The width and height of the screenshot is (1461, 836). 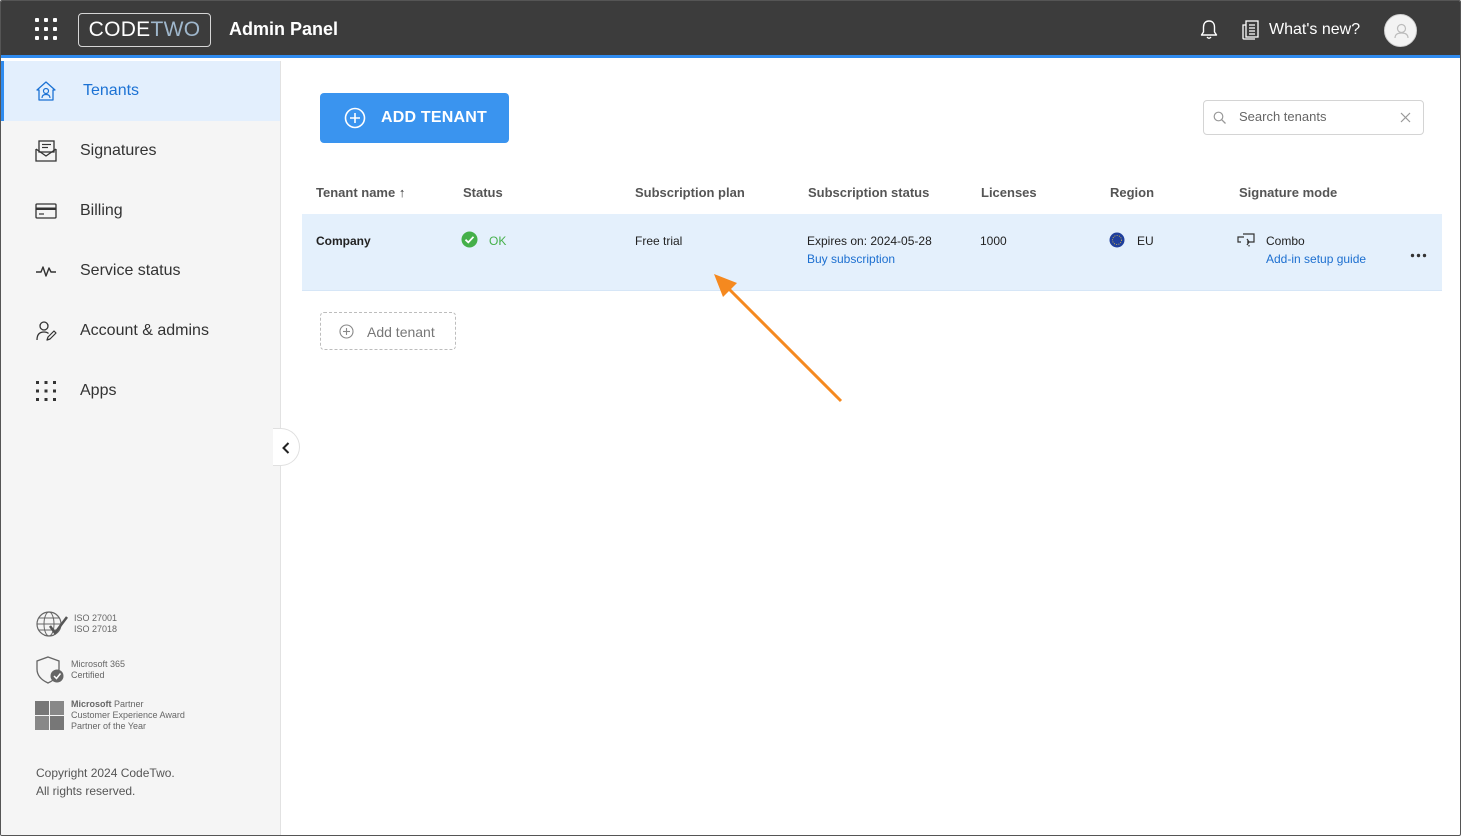 What do you see at coordinates (130, 270) in the screenshot?
I see `sidebar-item-label: Service status` at bounding box center [130, 270].